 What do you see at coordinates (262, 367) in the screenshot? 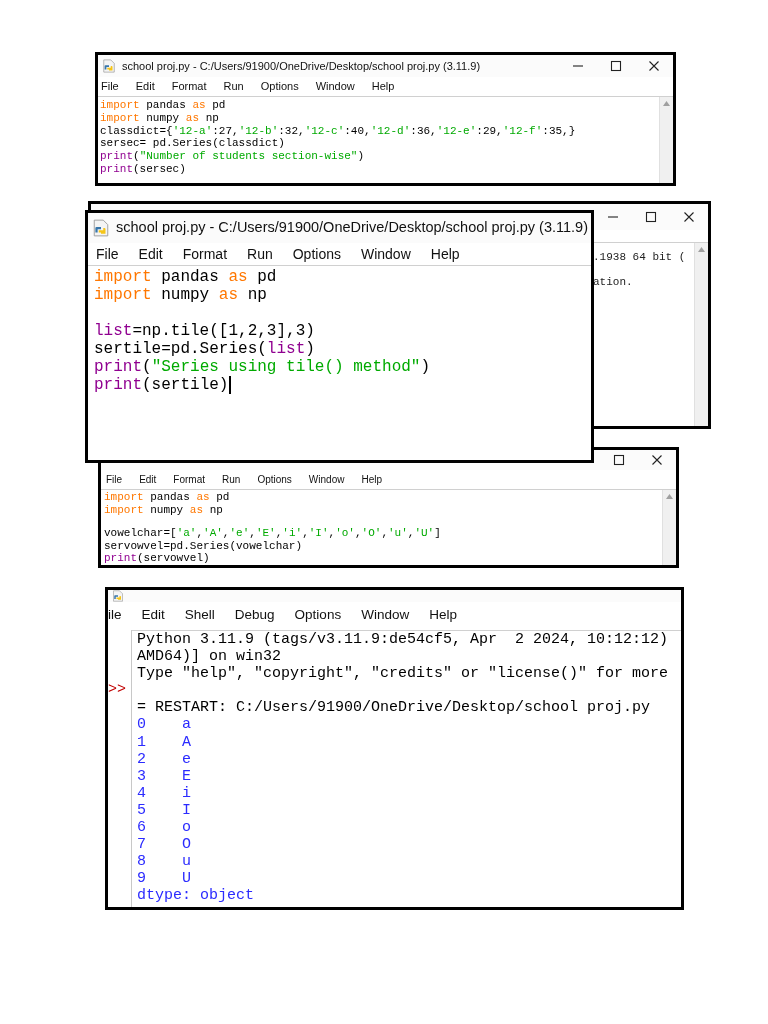
I see `code-line: print("Series using tile() method")` at bounding box center [262, 367].